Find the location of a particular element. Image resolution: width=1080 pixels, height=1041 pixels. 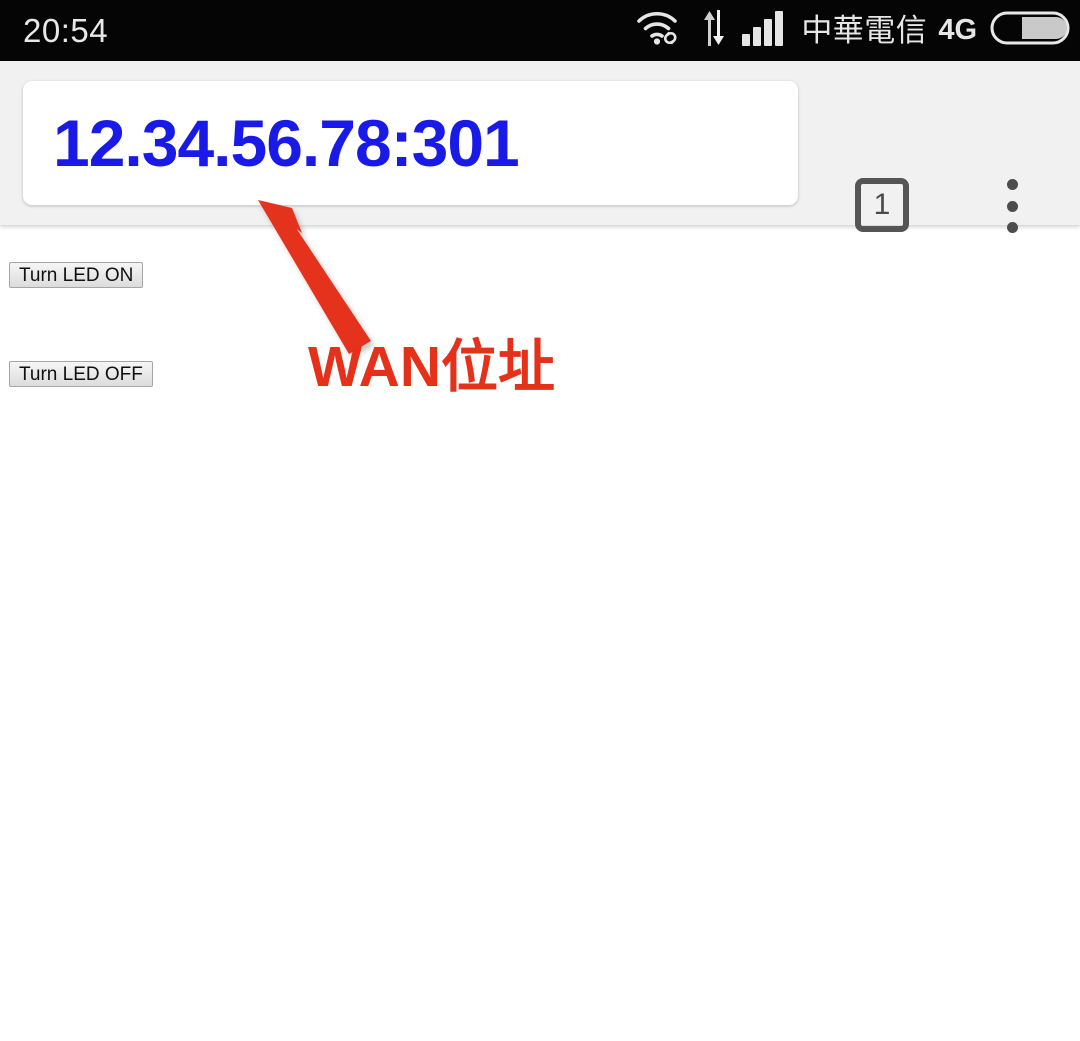

wifi-linked-icon is located at coordinates (661, 30).